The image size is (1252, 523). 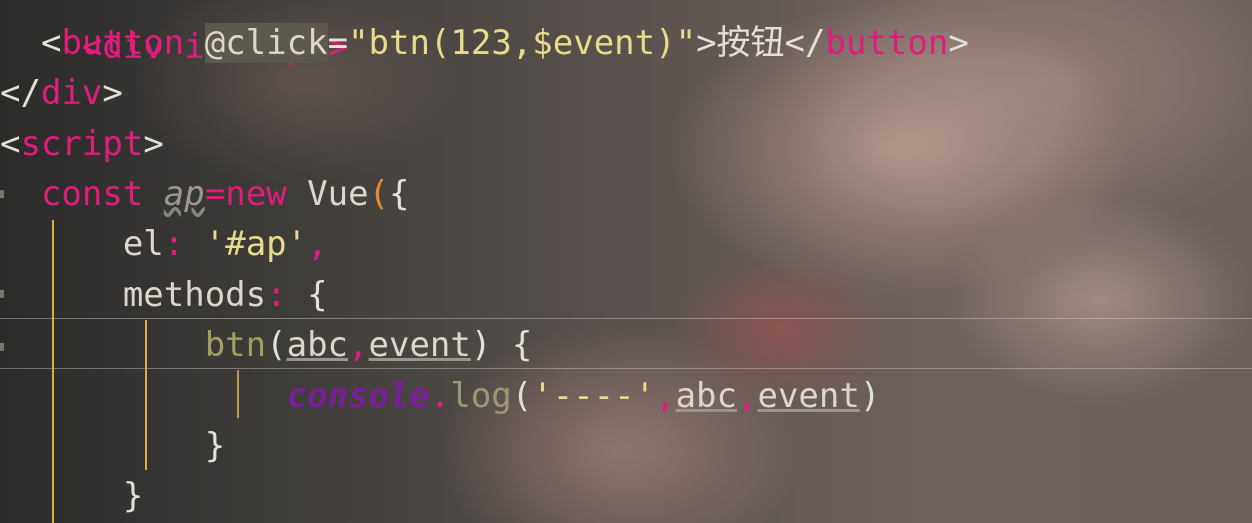 I want to click on code-line: btn(abc,event) {, so click(x=266, y=345).